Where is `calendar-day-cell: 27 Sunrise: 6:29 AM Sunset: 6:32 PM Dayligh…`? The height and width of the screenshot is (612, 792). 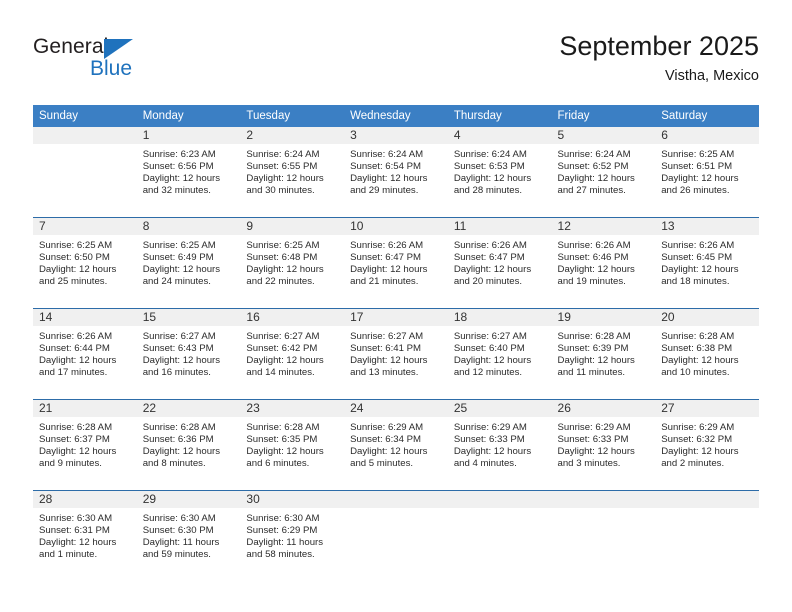
calendar-day-cell: 27 Sunrise: 6:29 AM Sunset: 6:32 PM Dayligh… is located at coordinates (707, 445).